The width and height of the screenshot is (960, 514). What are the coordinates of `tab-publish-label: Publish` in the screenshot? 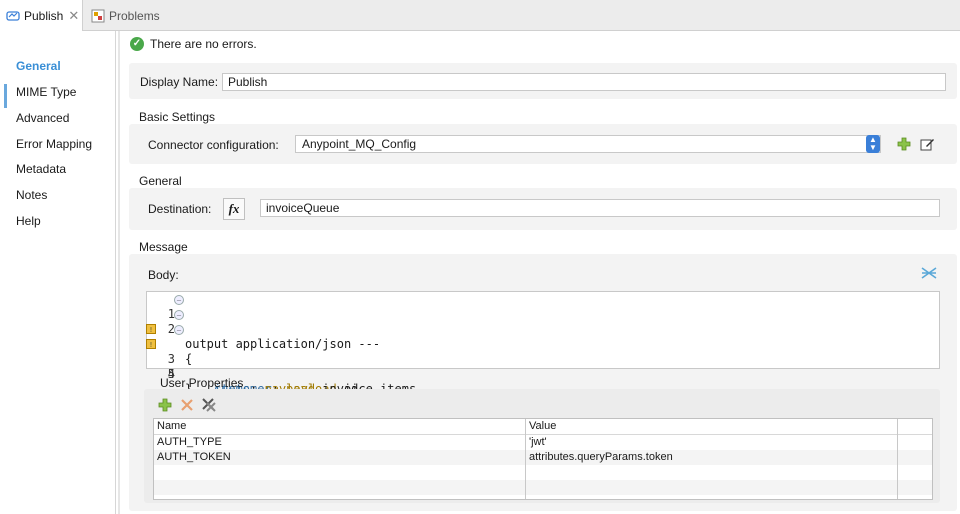 It's located at (44, 16).